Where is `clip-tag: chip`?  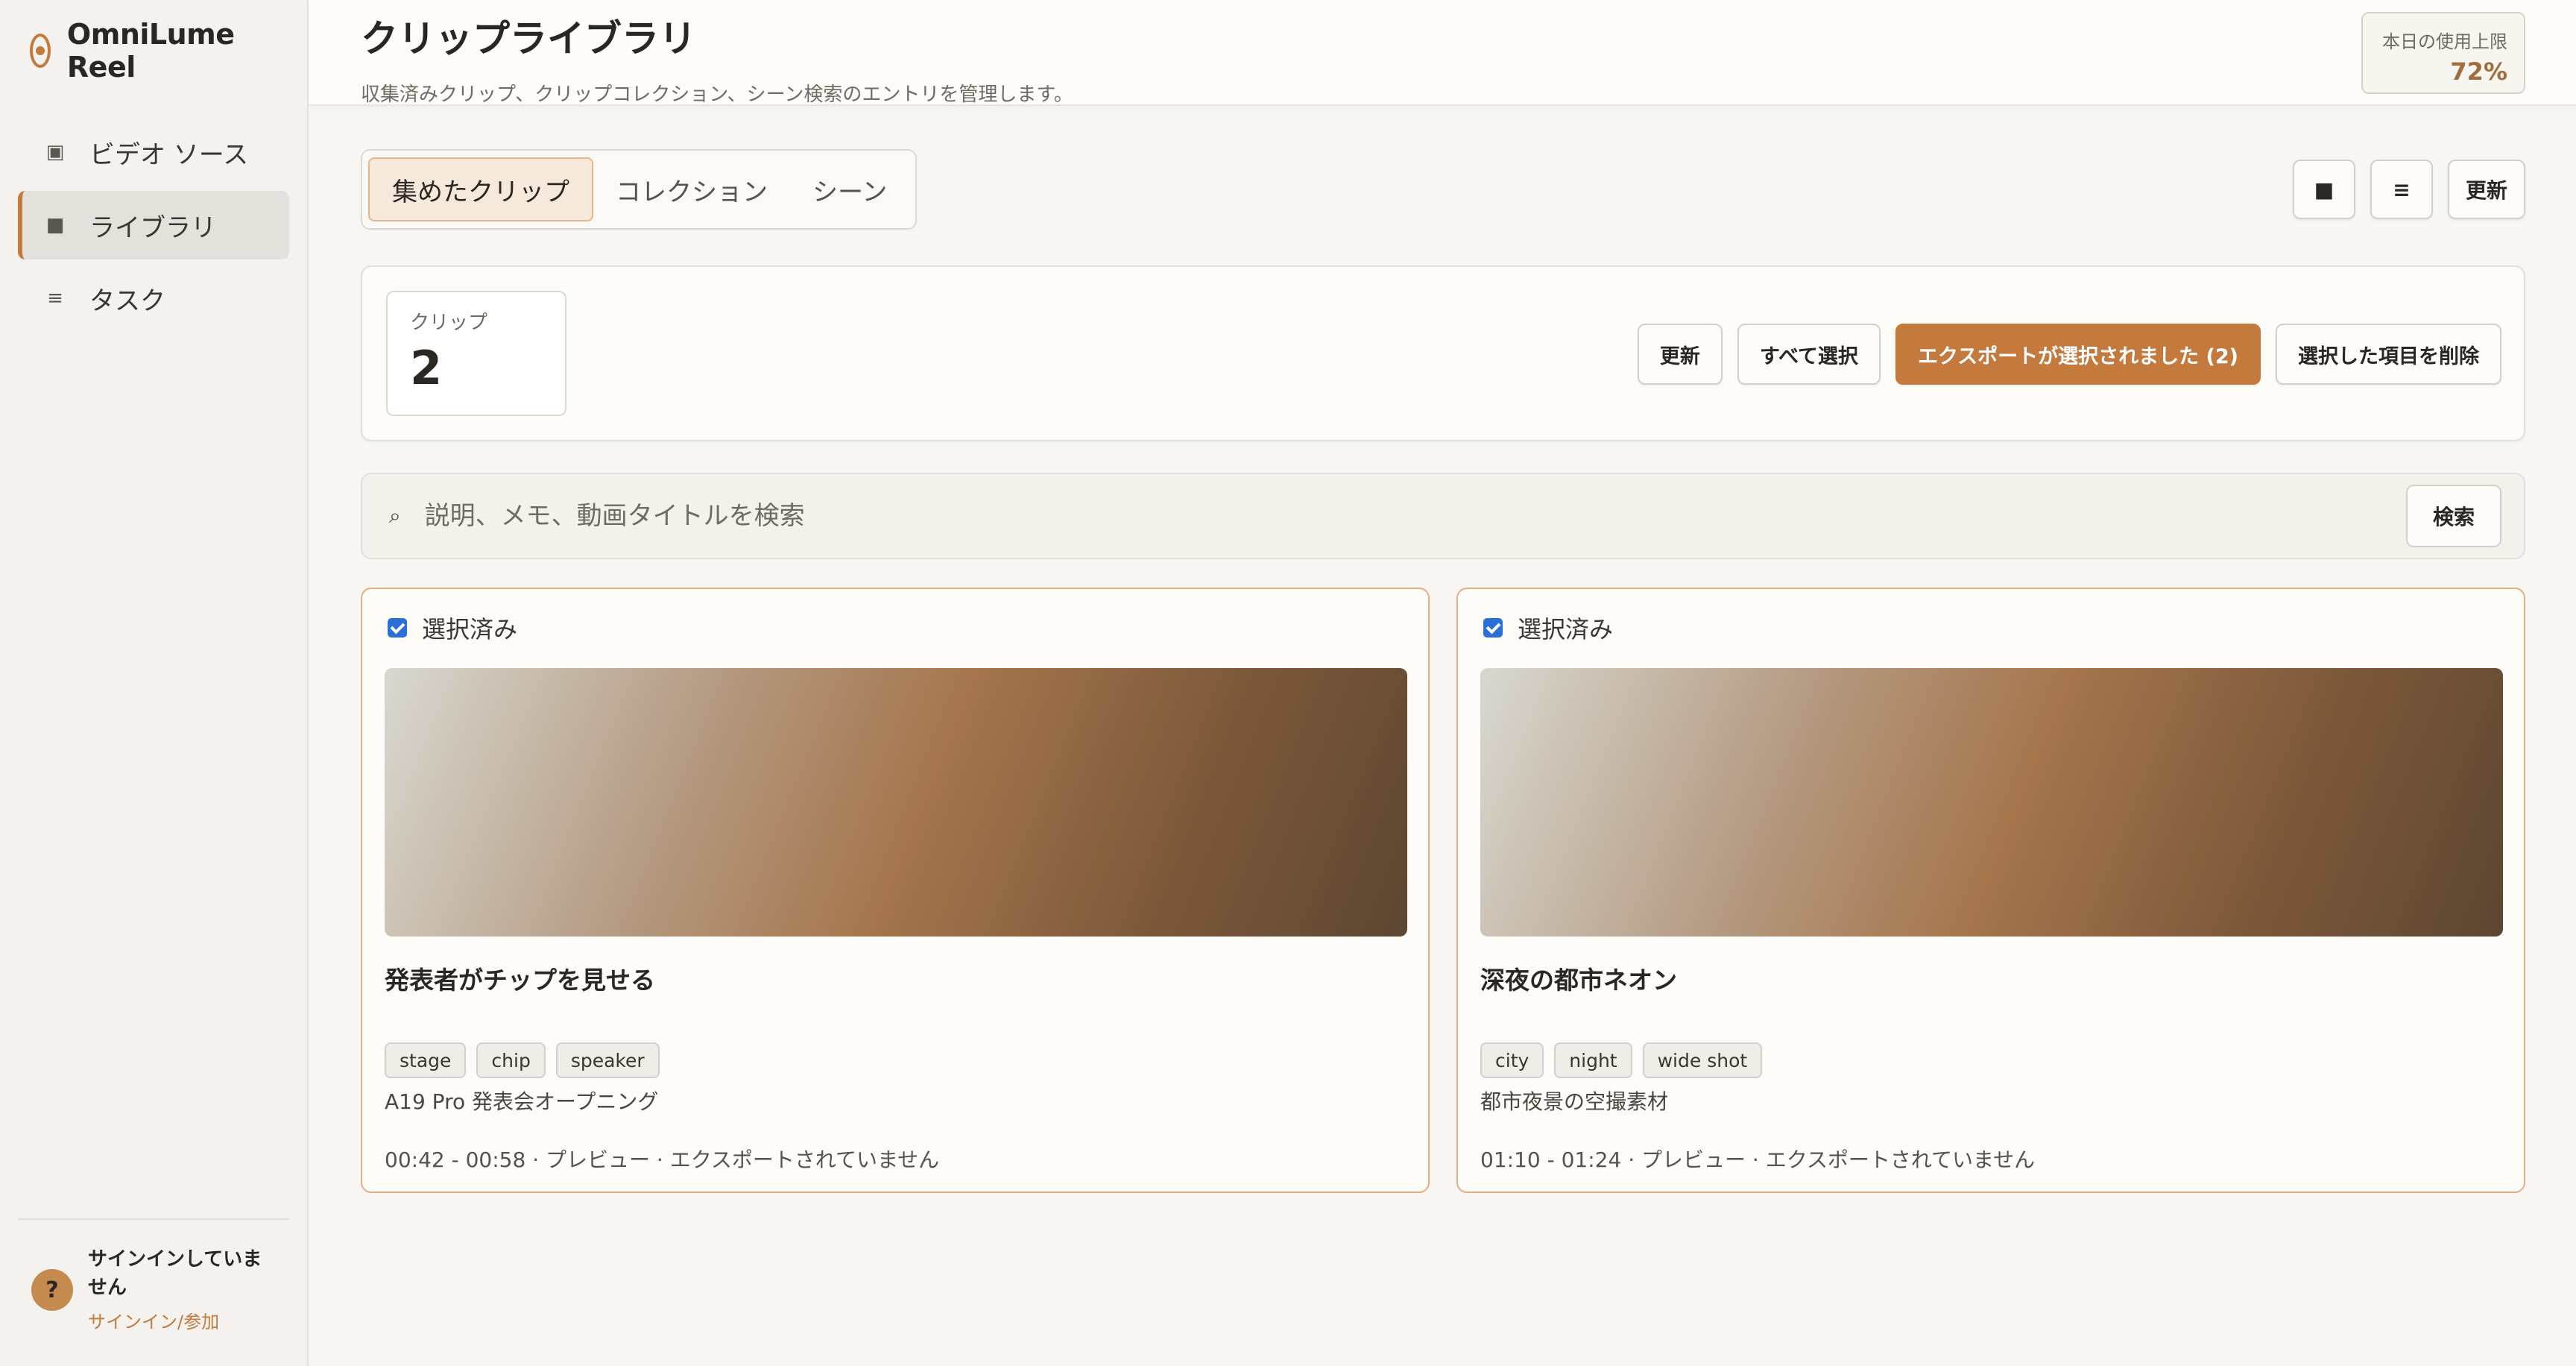
clip-tag: chip is located at coordinates (511, 1060).